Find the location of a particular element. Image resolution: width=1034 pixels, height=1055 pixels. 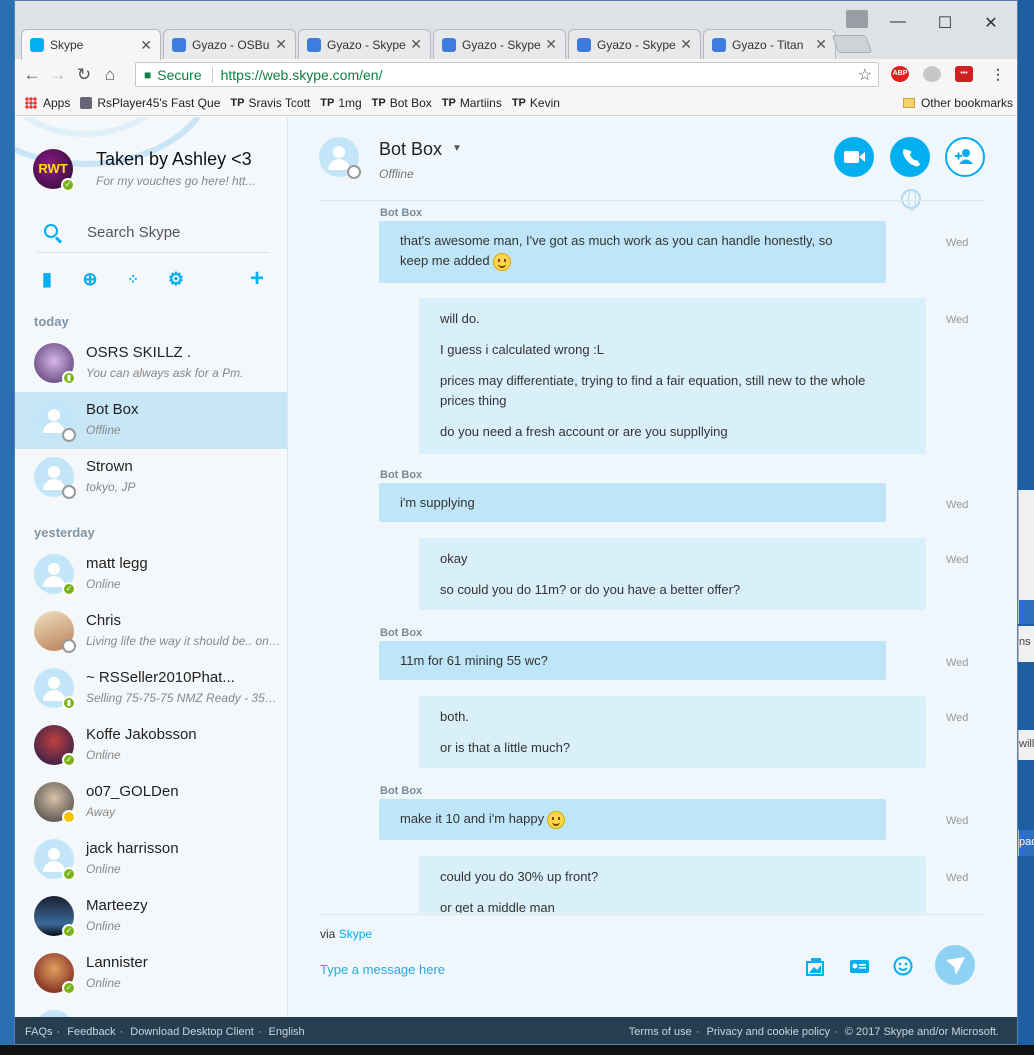

message-text: prices thing is located at coordinates (473, 400).